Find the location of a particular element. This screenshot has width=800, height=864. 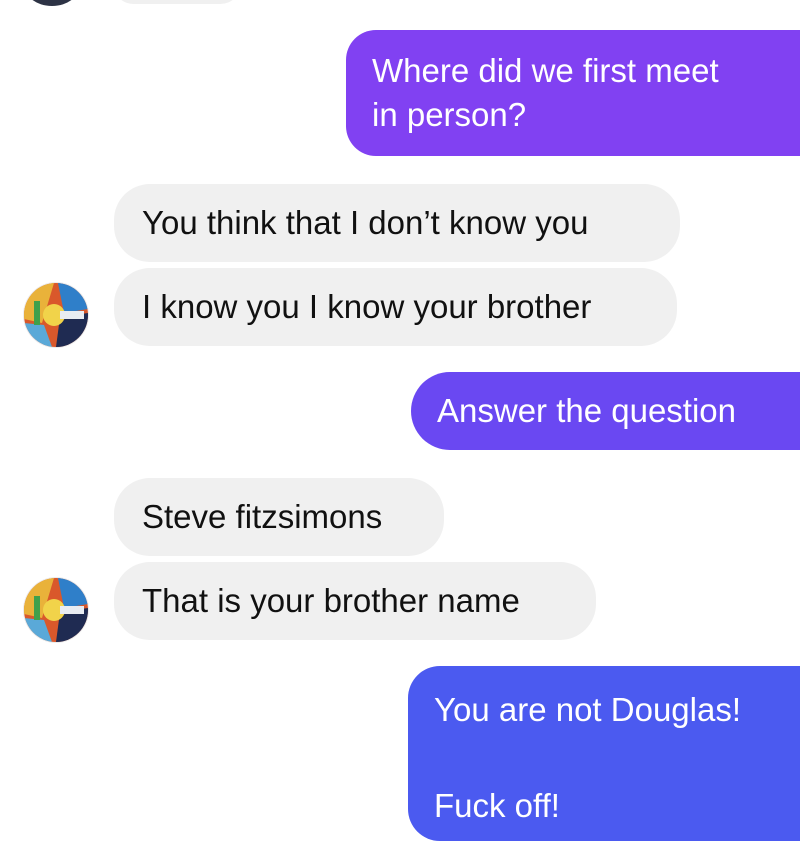

outgoing-message: You are not Douglas! Fuck off! is located at coordinates (604, 753).